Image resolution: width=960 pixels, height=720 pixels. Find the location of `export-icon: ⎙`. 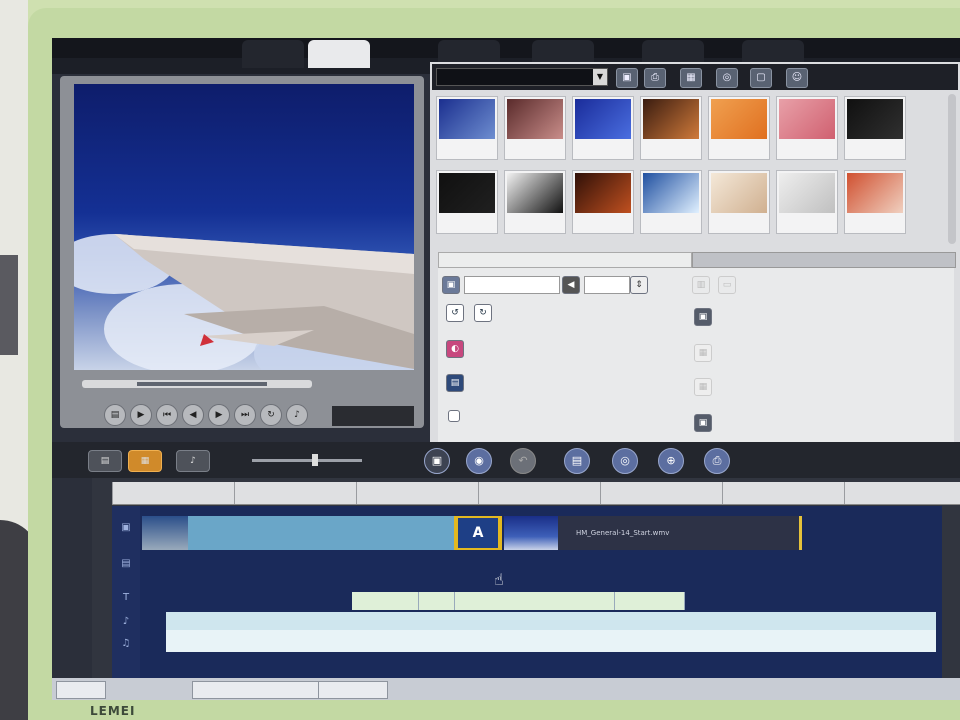

export-icon: ⎙ is located at coordinates (717, 461).